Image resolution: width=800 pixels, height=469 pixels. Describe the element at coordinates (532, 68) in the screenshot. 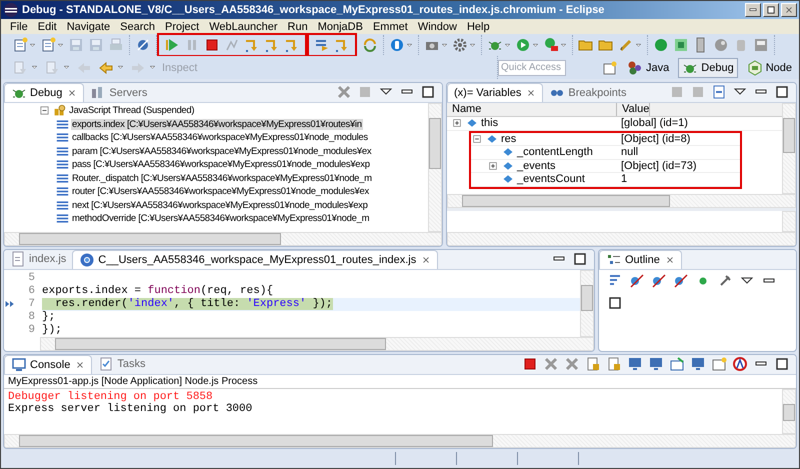

I see `quick-access-field: Quick Access` at that location.